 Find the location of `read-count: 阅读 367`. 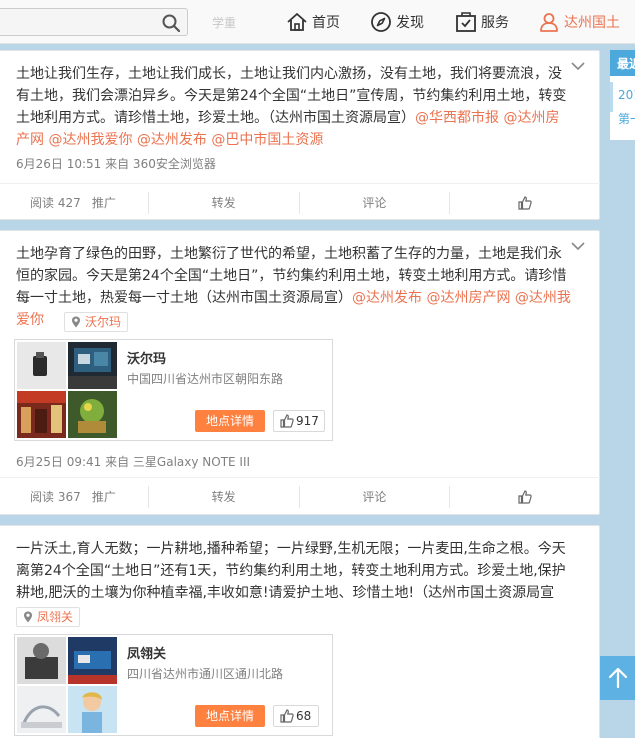

read-count: 阅读 367 is located at coordinates (55, 497).